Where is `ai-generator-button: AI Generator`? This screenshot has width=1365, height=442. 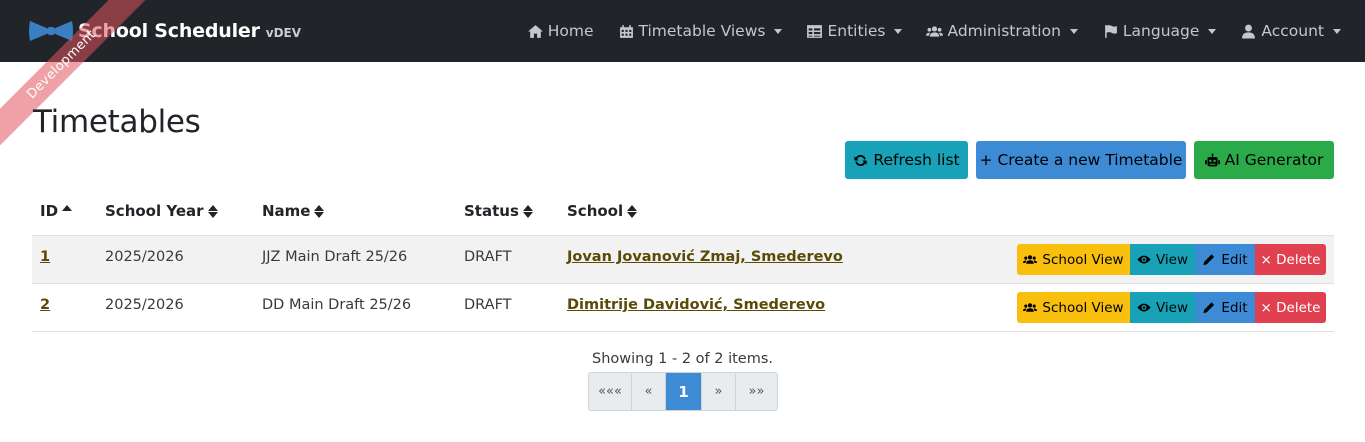 ai-generator-button: AI Generator is located at coordinates (1264, 160).